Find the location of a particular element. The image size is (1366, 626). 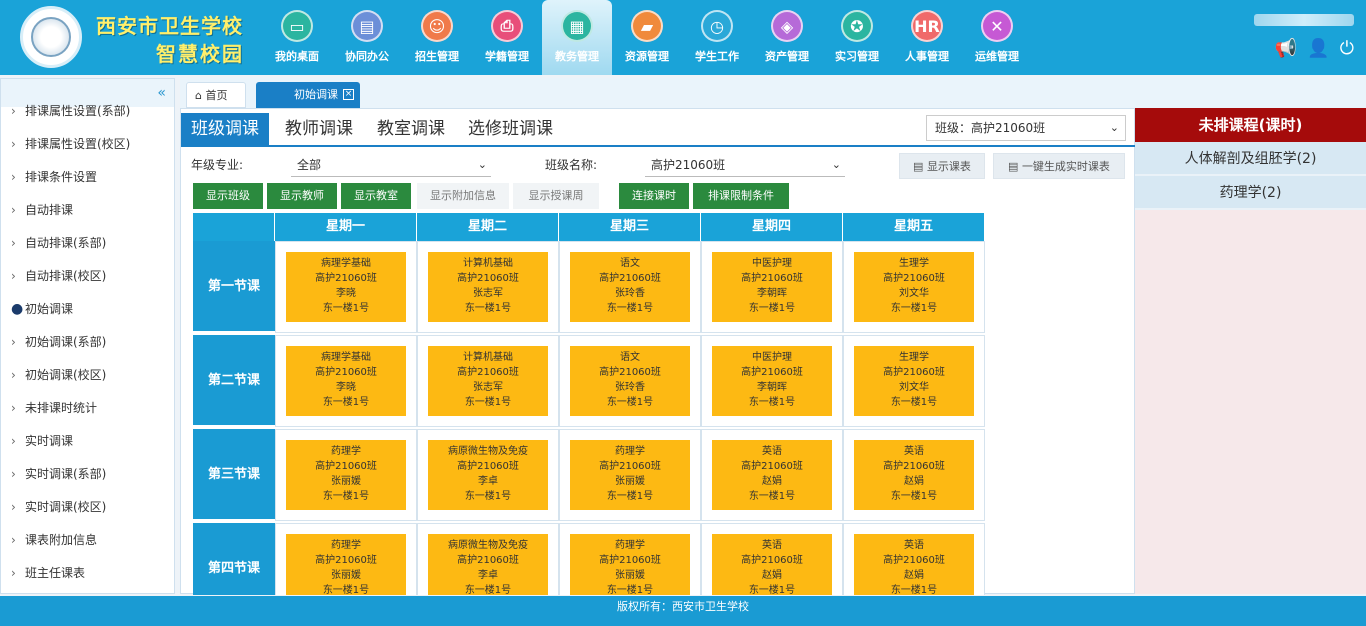

nav-label: 运维管理 is located at coordinates (997, 56).